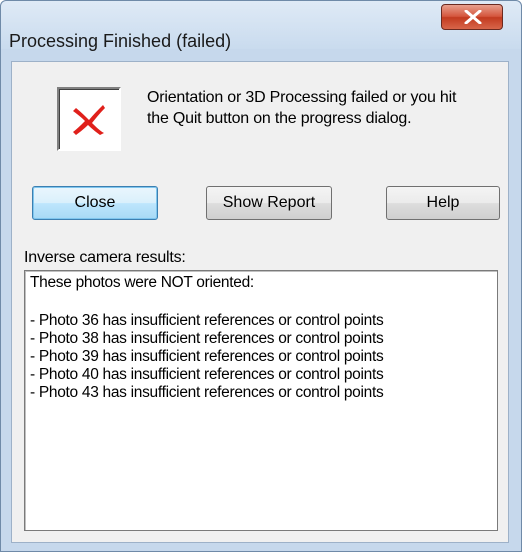 The image size is (522, 552). I want to click on error-icon-frame, so click(89, 119).